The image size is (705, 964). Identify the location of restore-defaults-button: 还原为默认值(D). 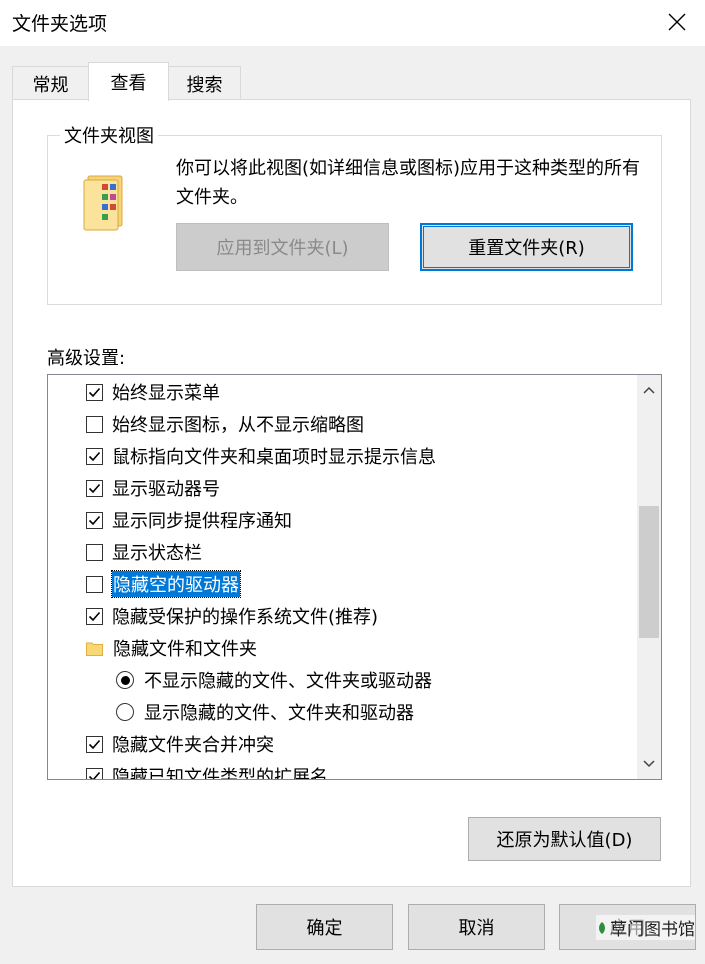
(564, 839).